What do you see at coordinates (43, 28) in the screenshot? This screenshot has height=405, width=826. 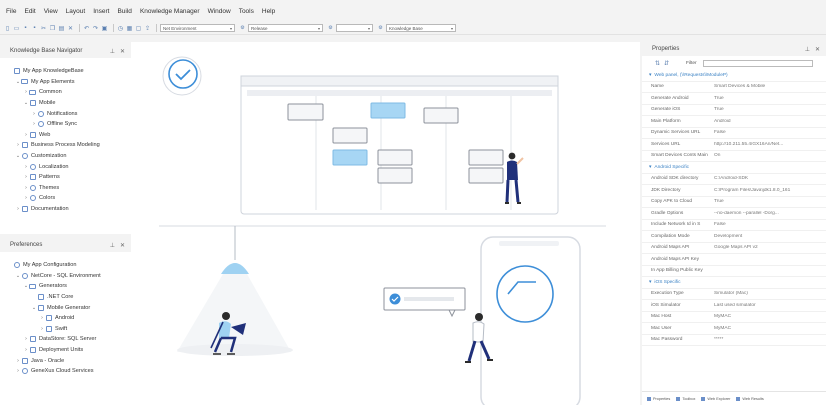 I see `cut-icon: ✂` at bounding box center [43, 28].